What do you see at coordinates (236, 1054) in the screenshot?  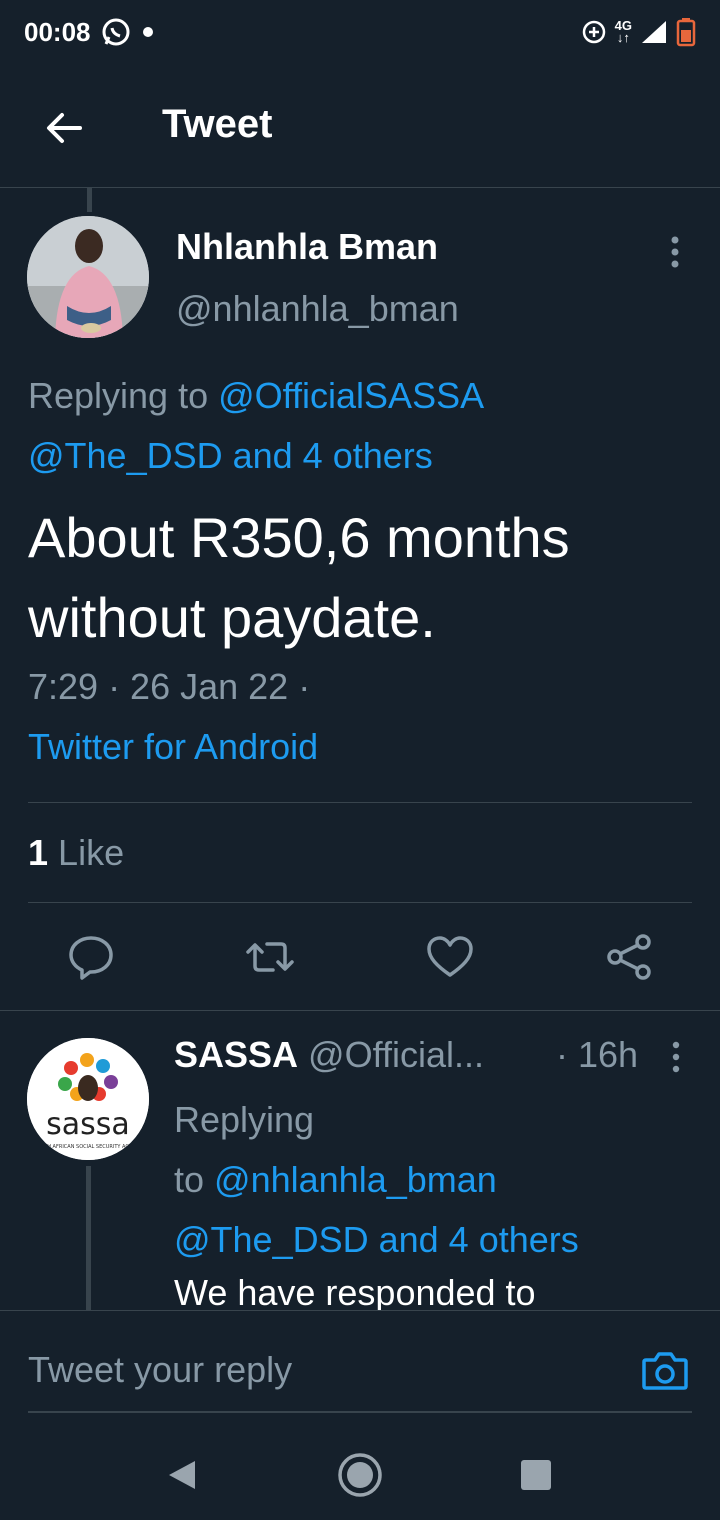 I see `reply-author-name: SASSA` at bounding box center [236, 1054].